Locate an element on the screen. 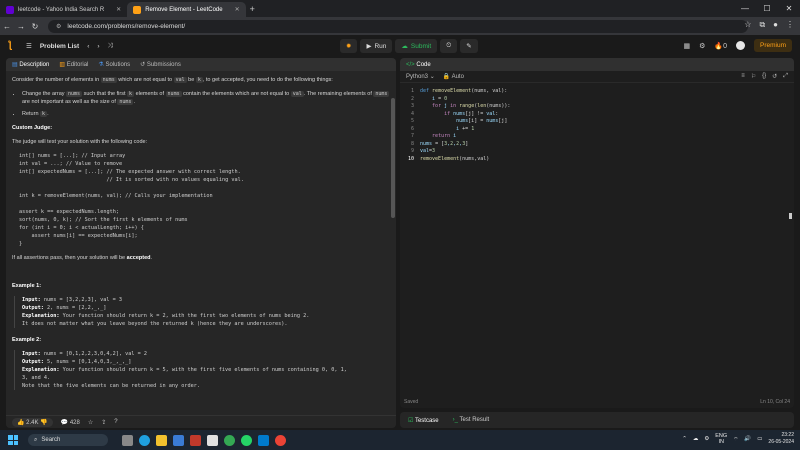  browser-tab-title: leetcode - Yahoo India Search R is located at coordinates (61, 9).